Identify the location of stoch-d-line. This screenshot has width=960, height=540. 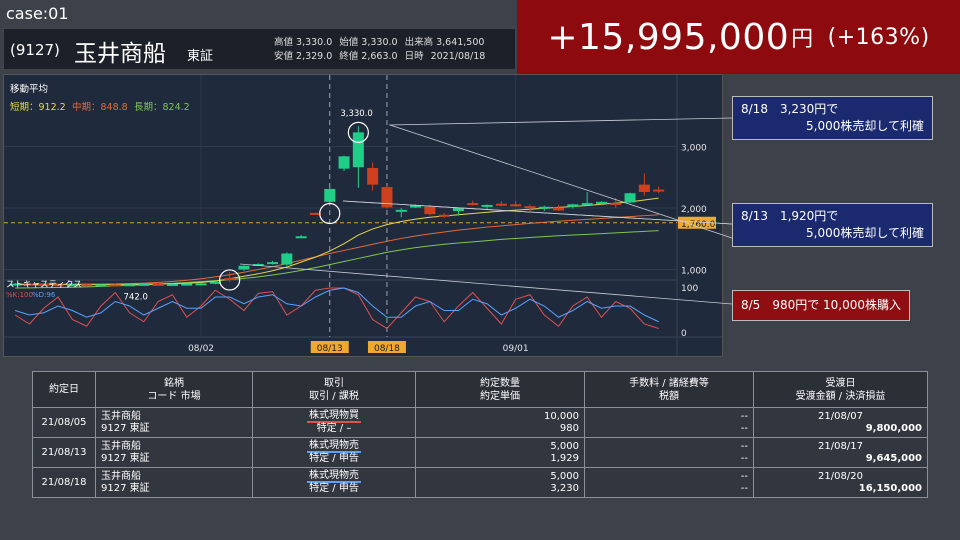
(336, 305).